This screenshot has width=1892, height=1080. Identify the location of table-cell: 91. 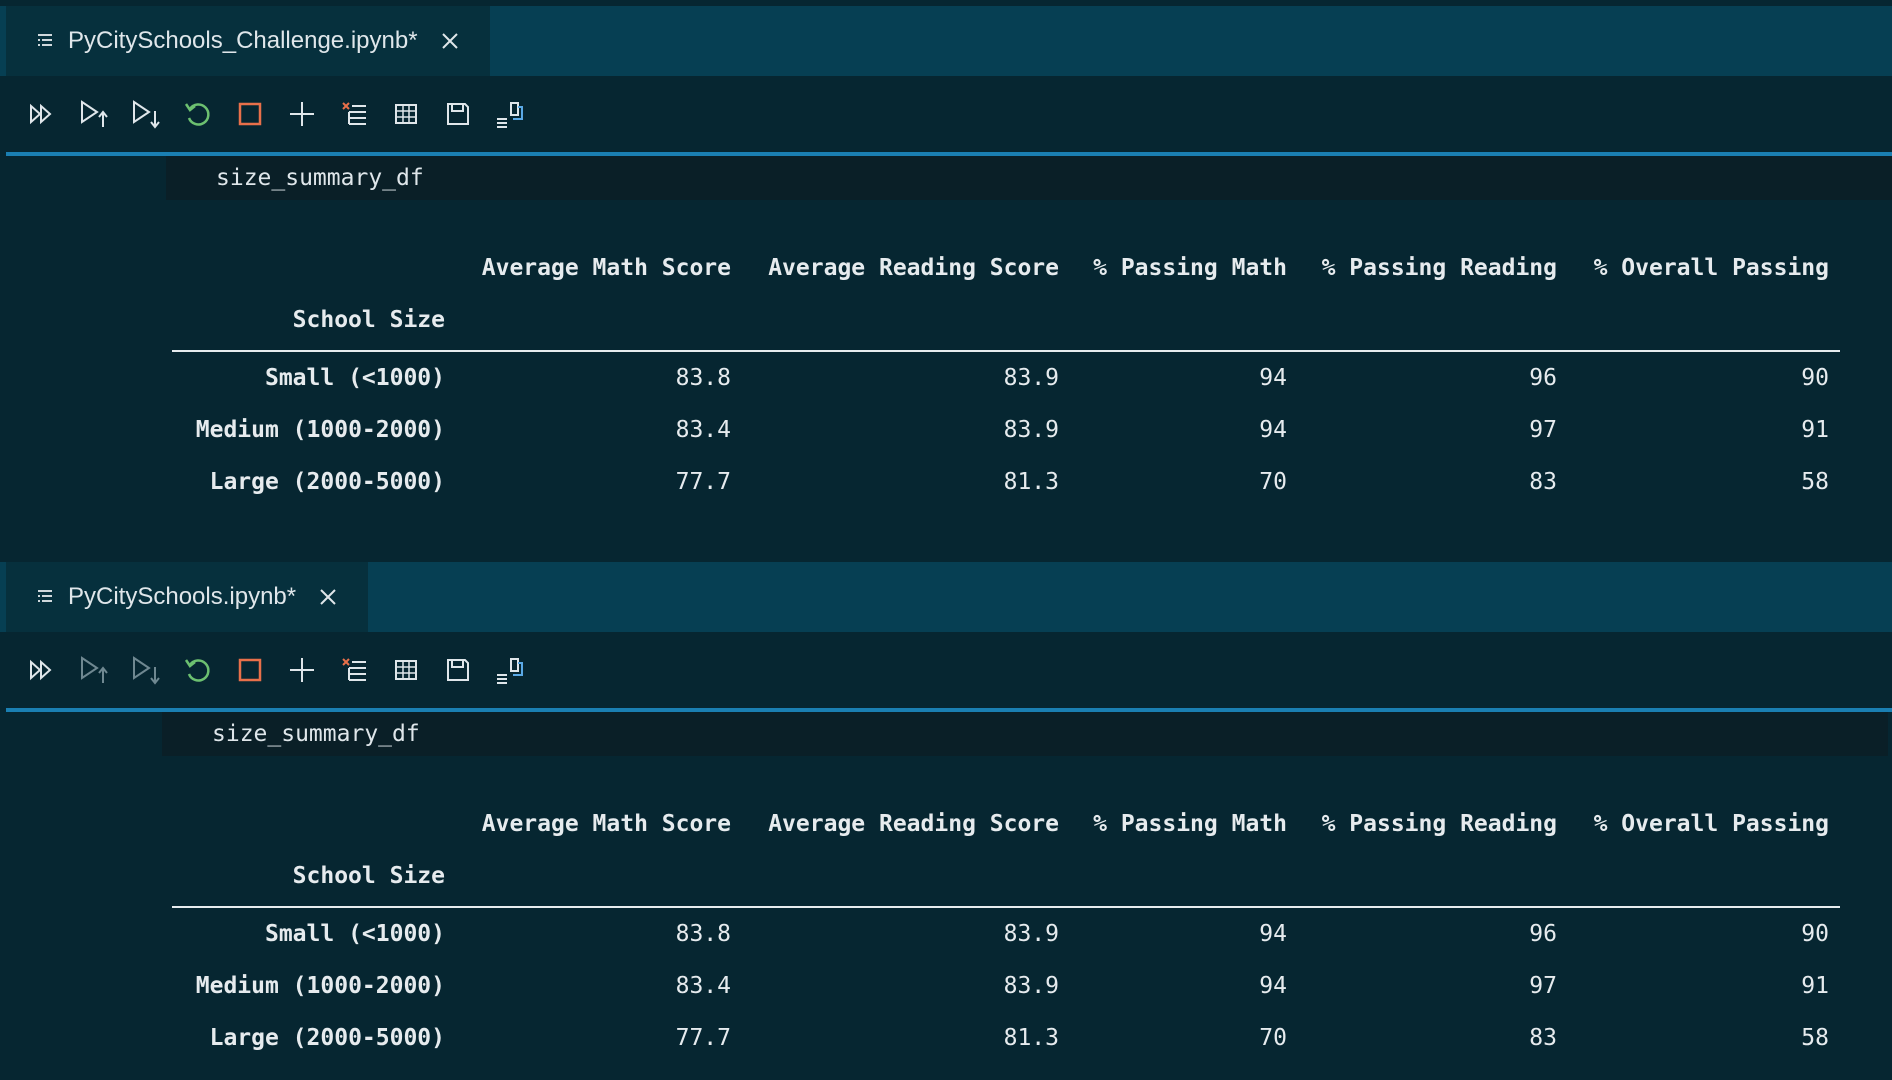
(1815, 430).